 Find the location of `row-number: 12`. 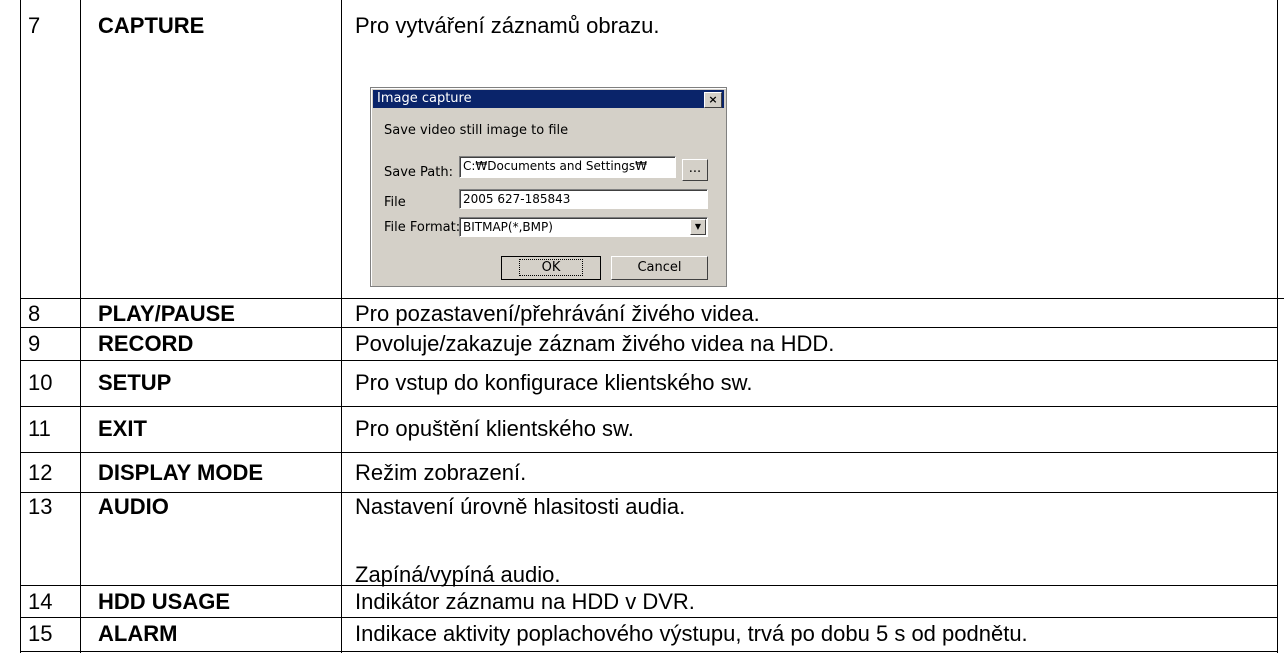

row-number: 12 is located at coordinates (40, 472).